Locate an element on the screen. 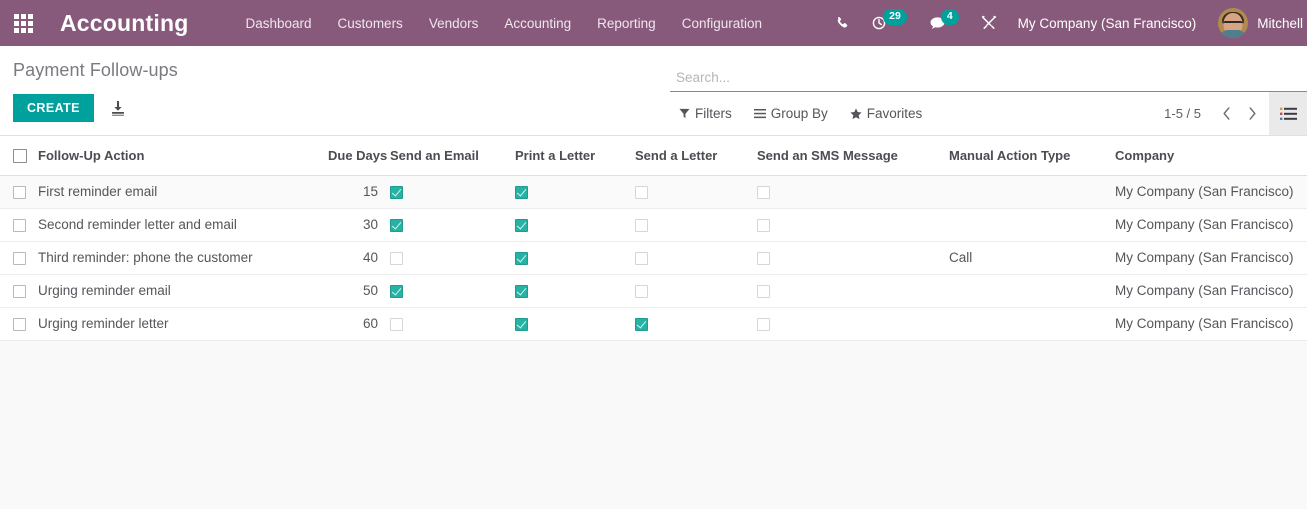  cell-follow-up-action: Second reminder letter and email is located at coordinates (183, 225).